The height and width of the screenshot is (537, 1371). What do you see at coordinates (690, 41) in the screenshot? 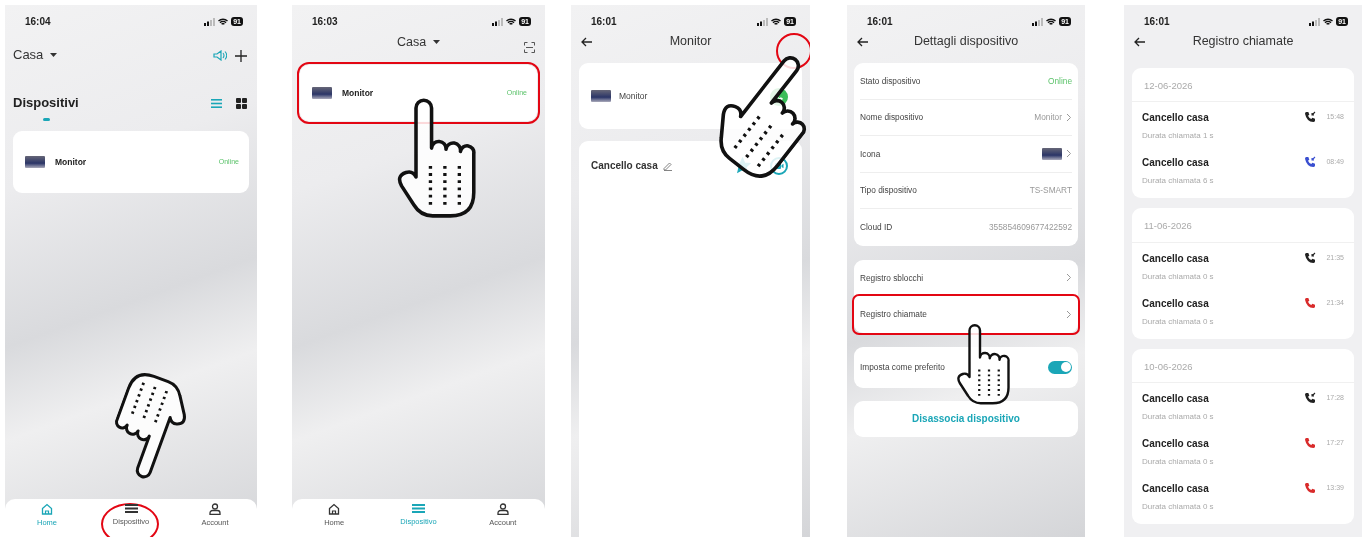
I see `screen-title: Monitor` at bounding box center [690, 41].